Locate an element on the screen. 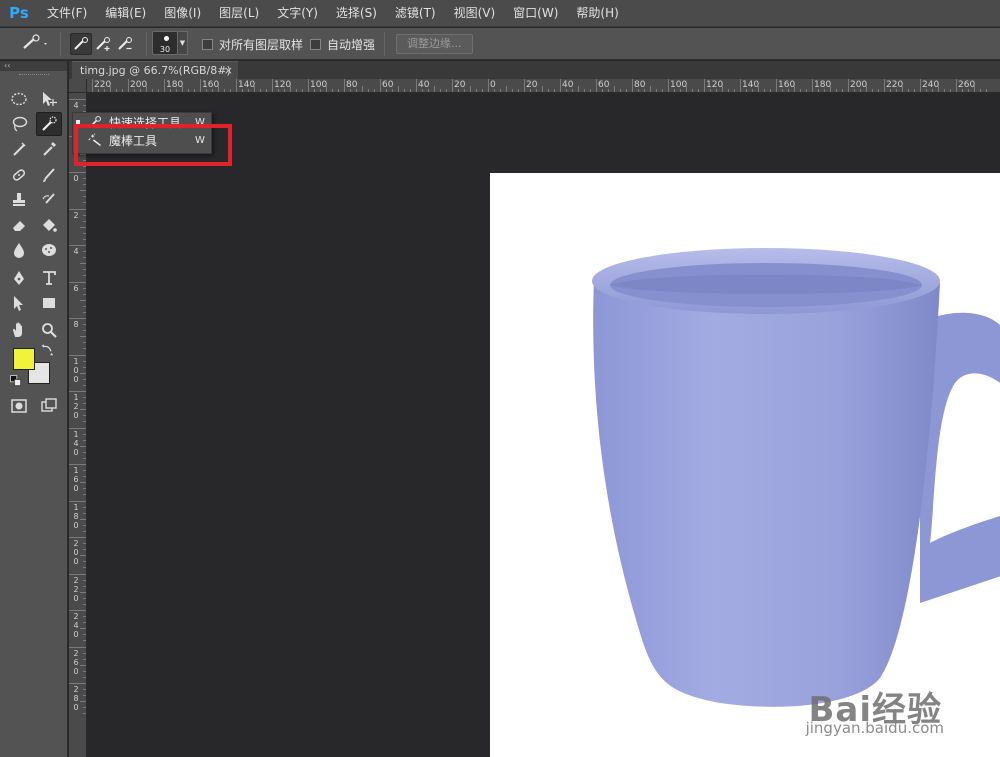 This screenshot has height=757, width=1000. menu-file: 文件(F) is located at coordinates (67, 13).